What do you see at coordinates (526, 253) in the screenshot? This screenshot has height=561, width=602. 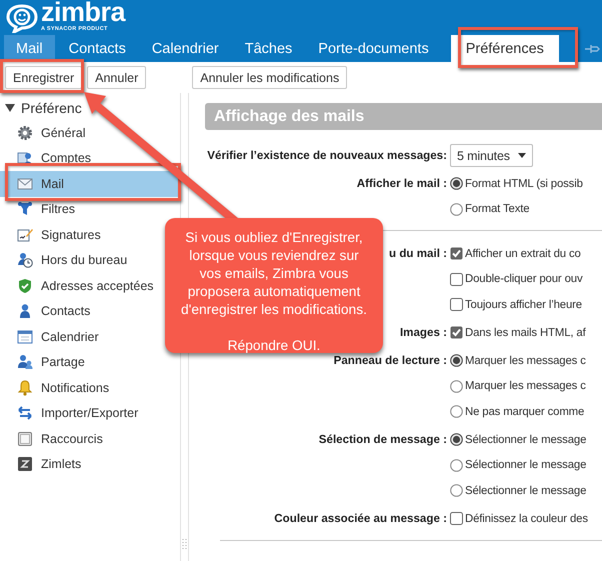 I see `checkbox-option: Afficher un extrait du co` at bounding box center [526, 253].